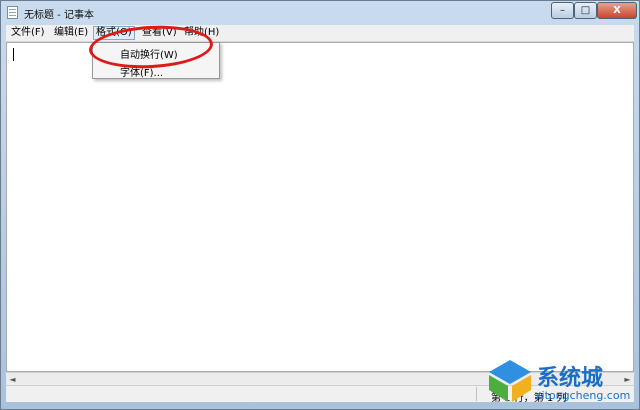 Image resolution: width=640 pixels, height=410 pixels. What do you see at coordinates (320, 13) in the screenshot?
I see `title-bar: 无标题 - 记事本 – □ X` at bounding box center [320, 13].